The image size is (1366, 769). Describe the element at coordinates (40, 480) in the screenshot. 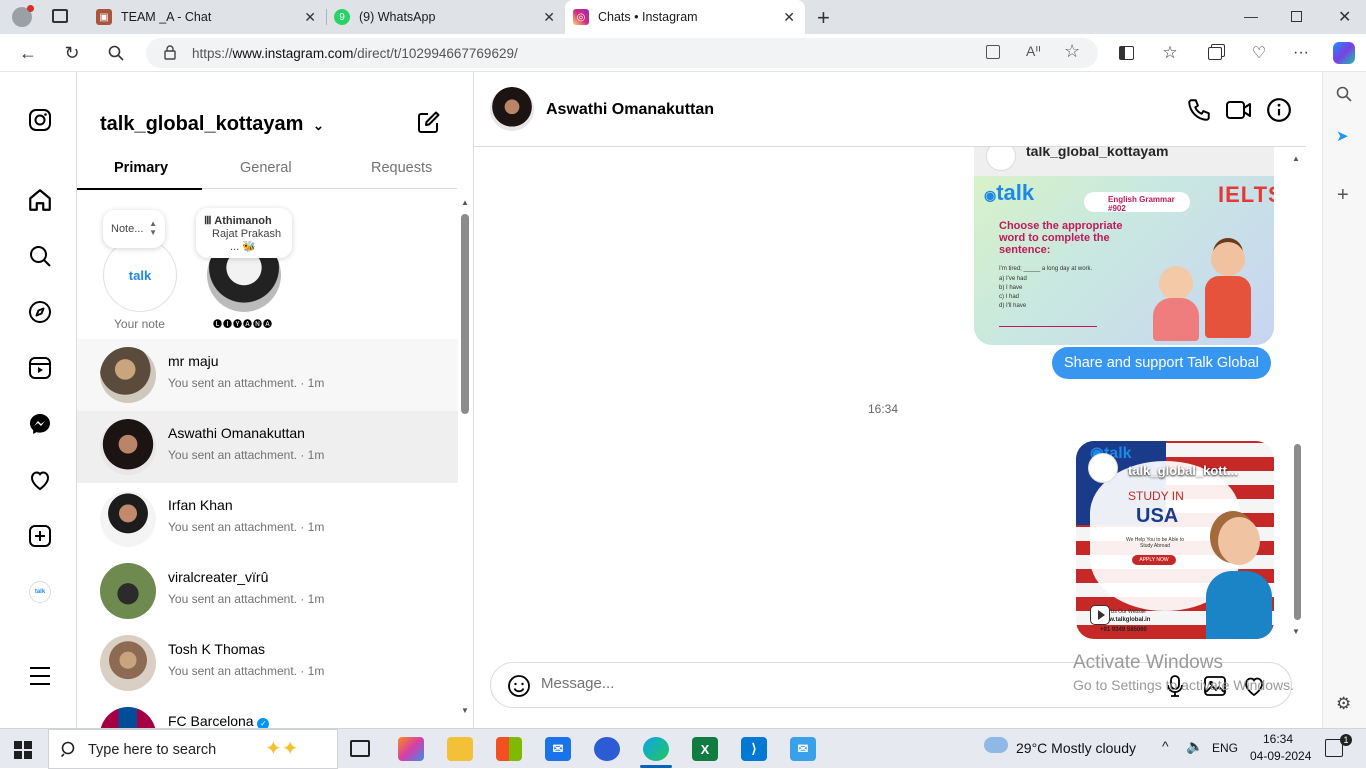

I see `heart-notifications-icon` at that location.